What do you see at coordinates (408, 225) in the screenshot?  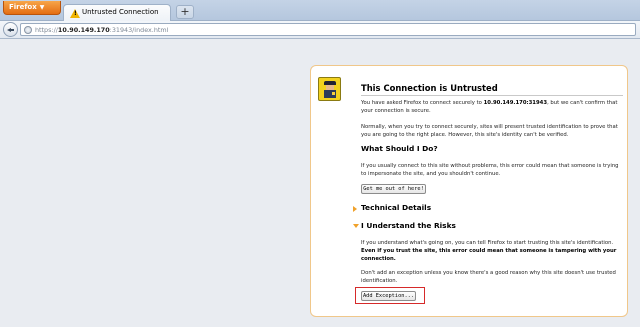 I see `understand-risks-heading: I Understand the Risks` at bounding box center [408, 225].